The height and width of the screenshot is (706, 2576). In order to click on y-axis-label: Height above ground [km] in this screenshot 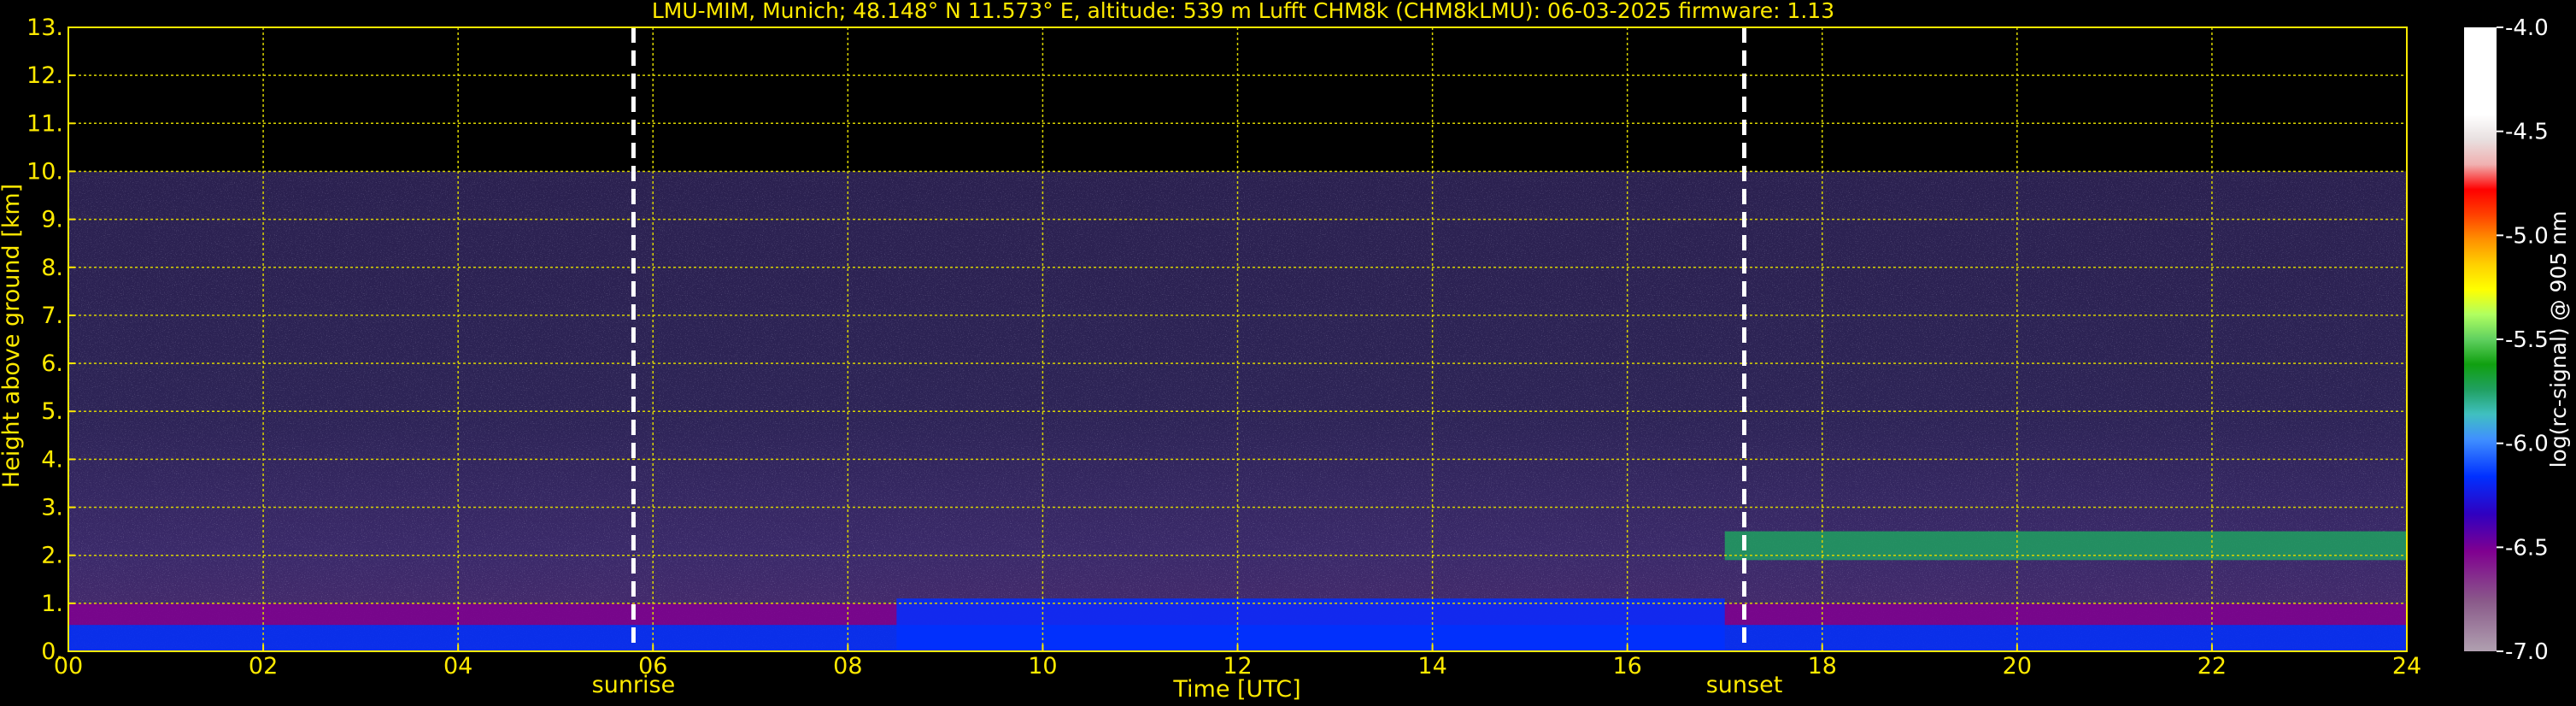, I will do `click(12, 336)`.